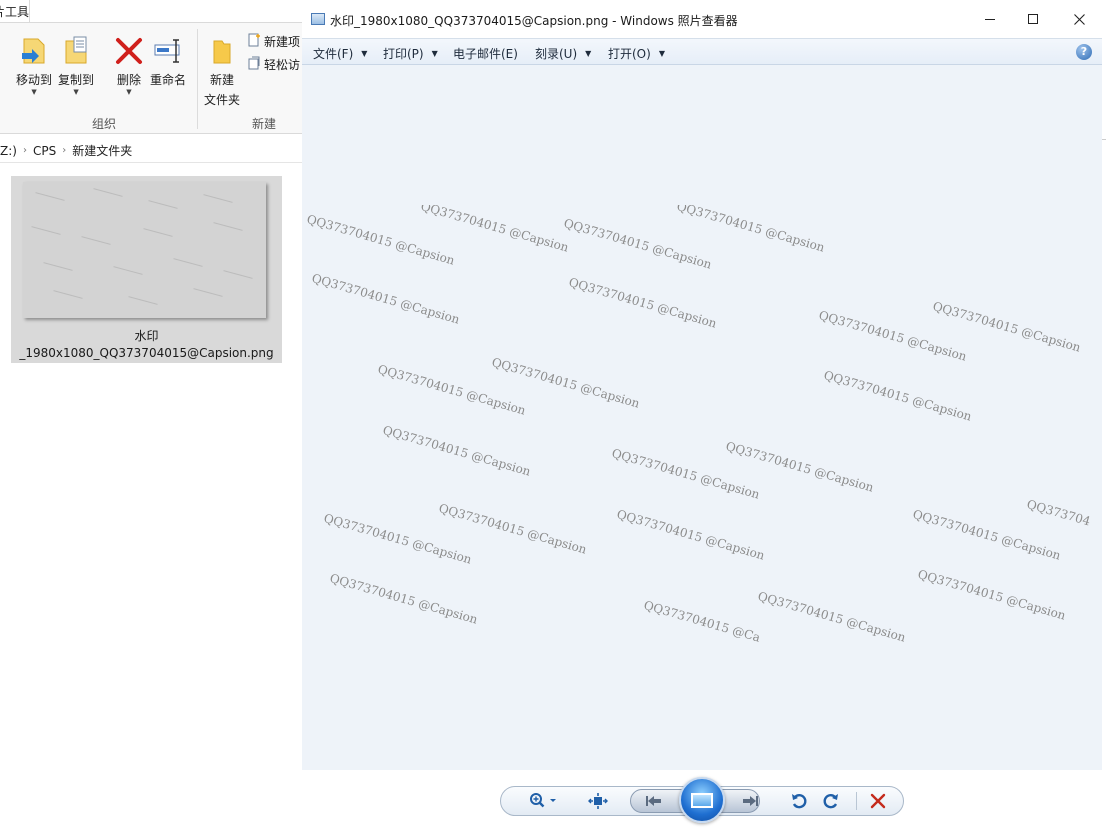  I want to click on close-button, so click(1079, 19).